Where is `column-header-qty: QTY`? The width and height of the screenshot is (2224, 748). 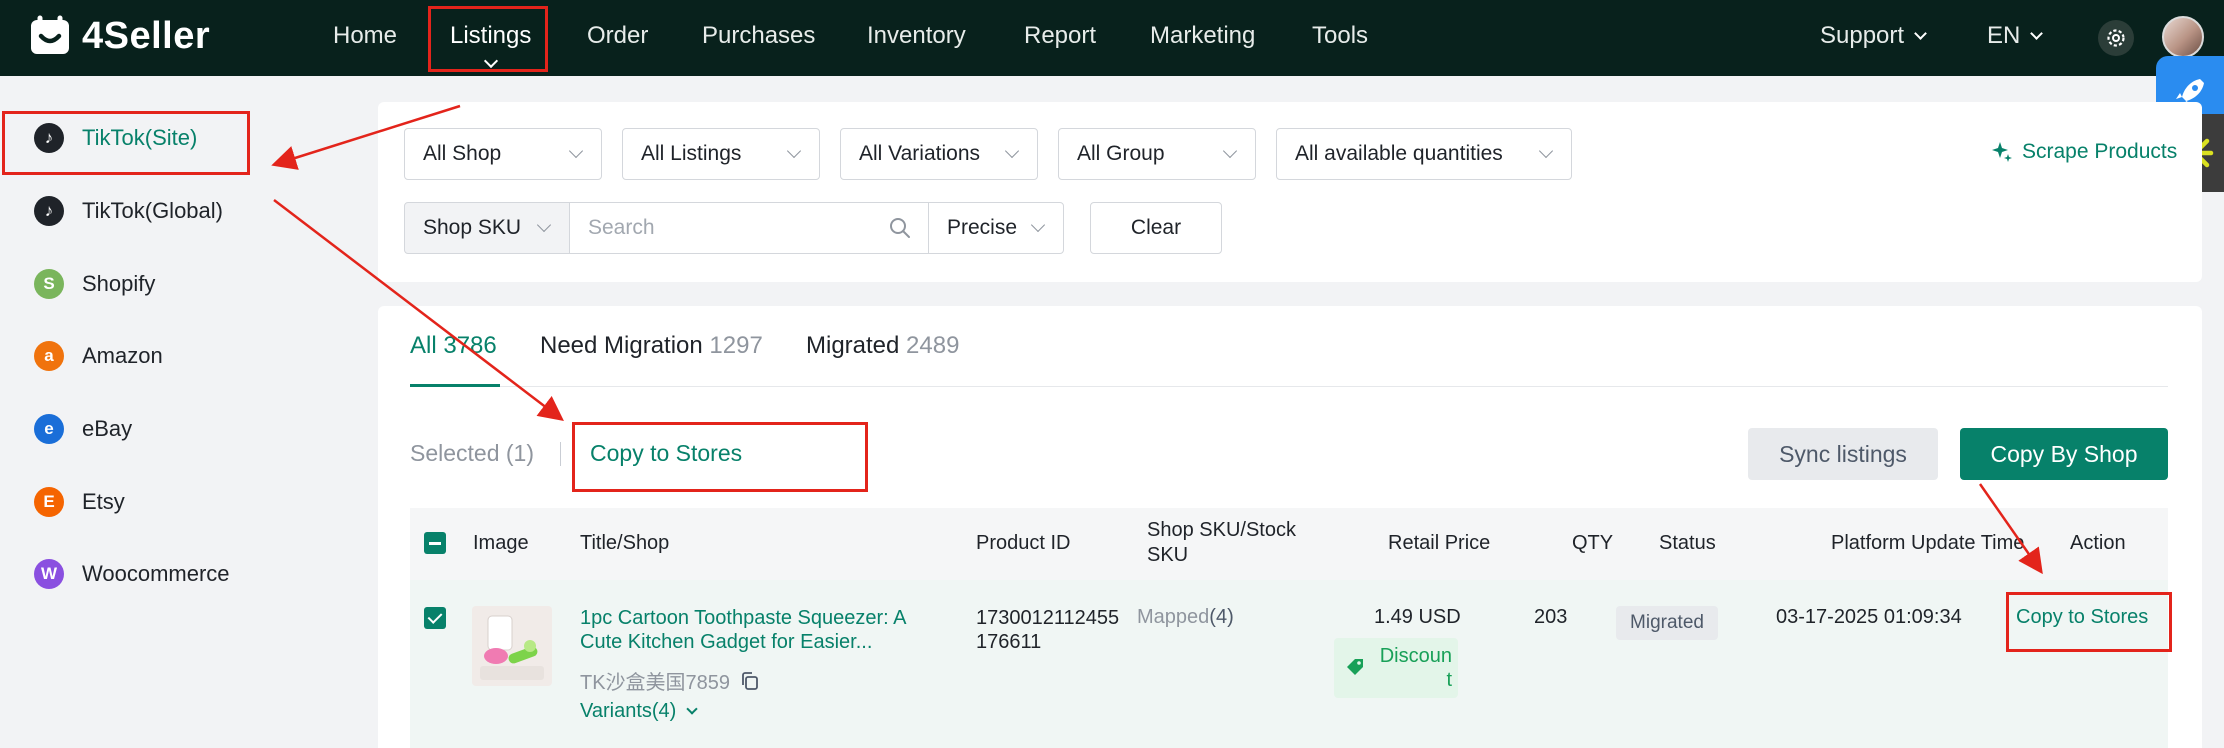
column-header-qty: QTY is located at coordinates (1593, 543).